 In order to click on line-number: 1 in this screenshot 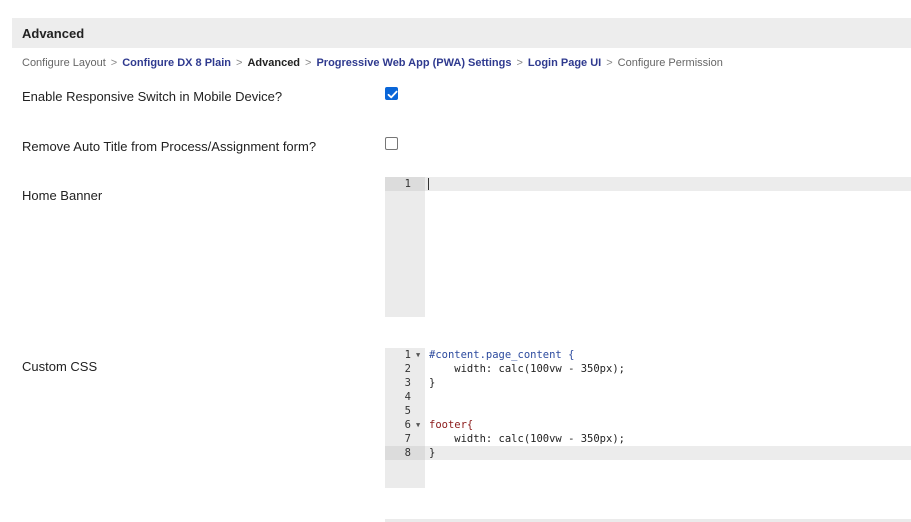, I will do `click(405, 184)`.